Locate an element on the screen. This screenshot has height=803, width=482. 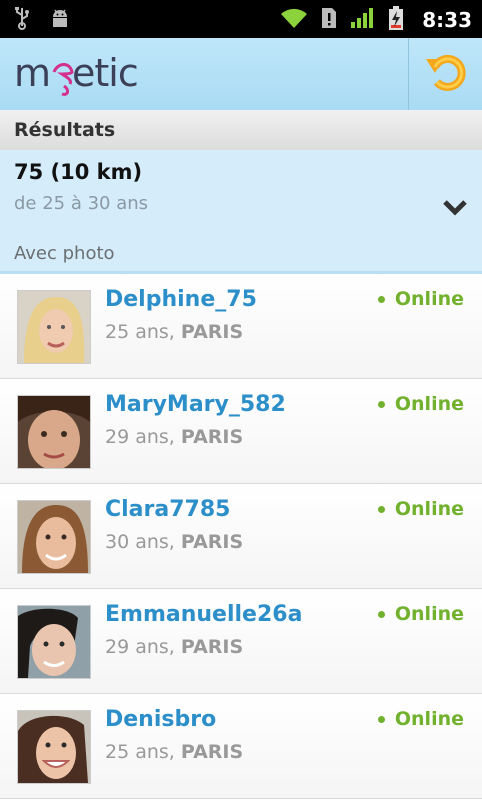
list-item: Clara7785 30 ans, PARIS Online is located at coordinates (241, 536).